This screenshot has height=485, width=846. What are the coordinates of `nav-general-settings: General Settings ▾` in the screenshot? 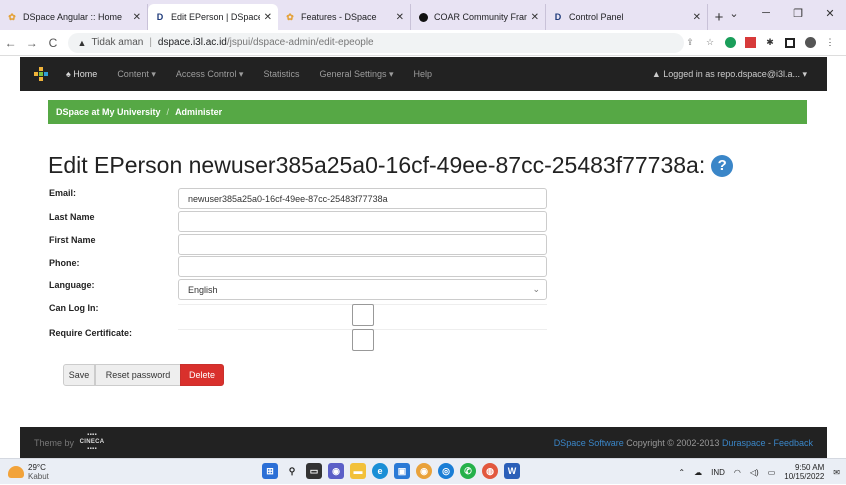 It's located at (356, 74).